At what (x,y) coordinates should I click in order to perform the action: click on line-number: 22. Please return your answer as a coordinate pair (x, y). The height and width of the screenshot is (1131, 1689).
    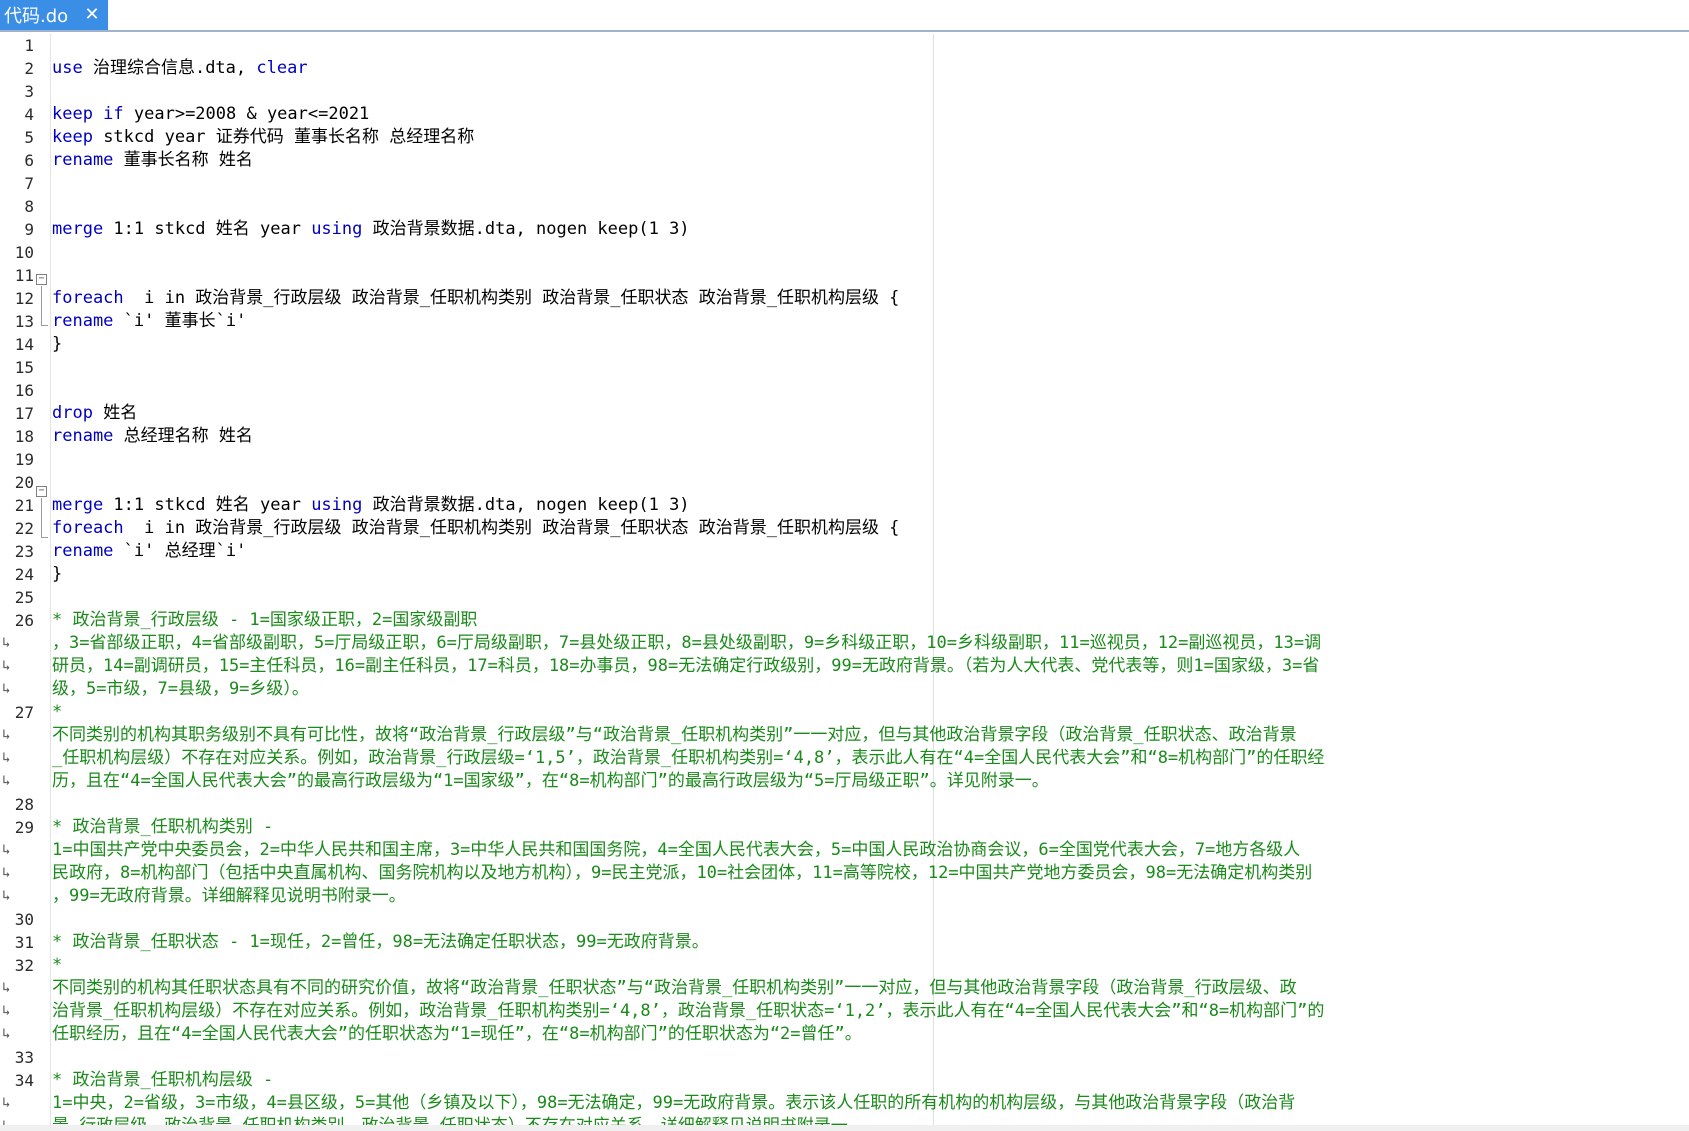
    Looking at the image, I should click on (24, 528).